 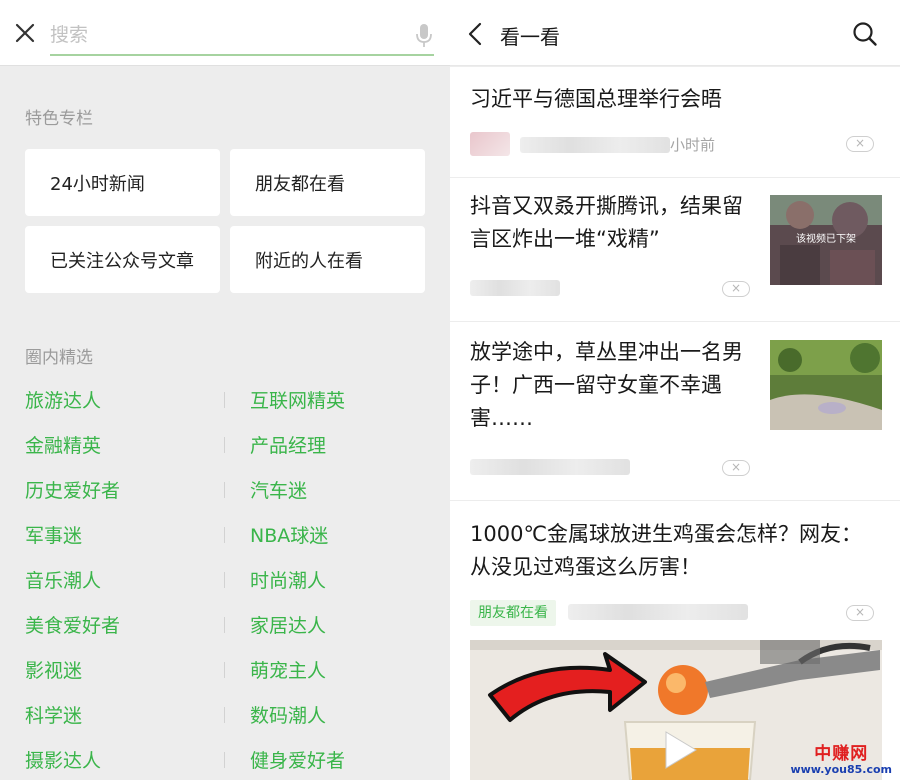 I want to click on circle-item-history: 历史爱好者, so click(x=72, y=489).